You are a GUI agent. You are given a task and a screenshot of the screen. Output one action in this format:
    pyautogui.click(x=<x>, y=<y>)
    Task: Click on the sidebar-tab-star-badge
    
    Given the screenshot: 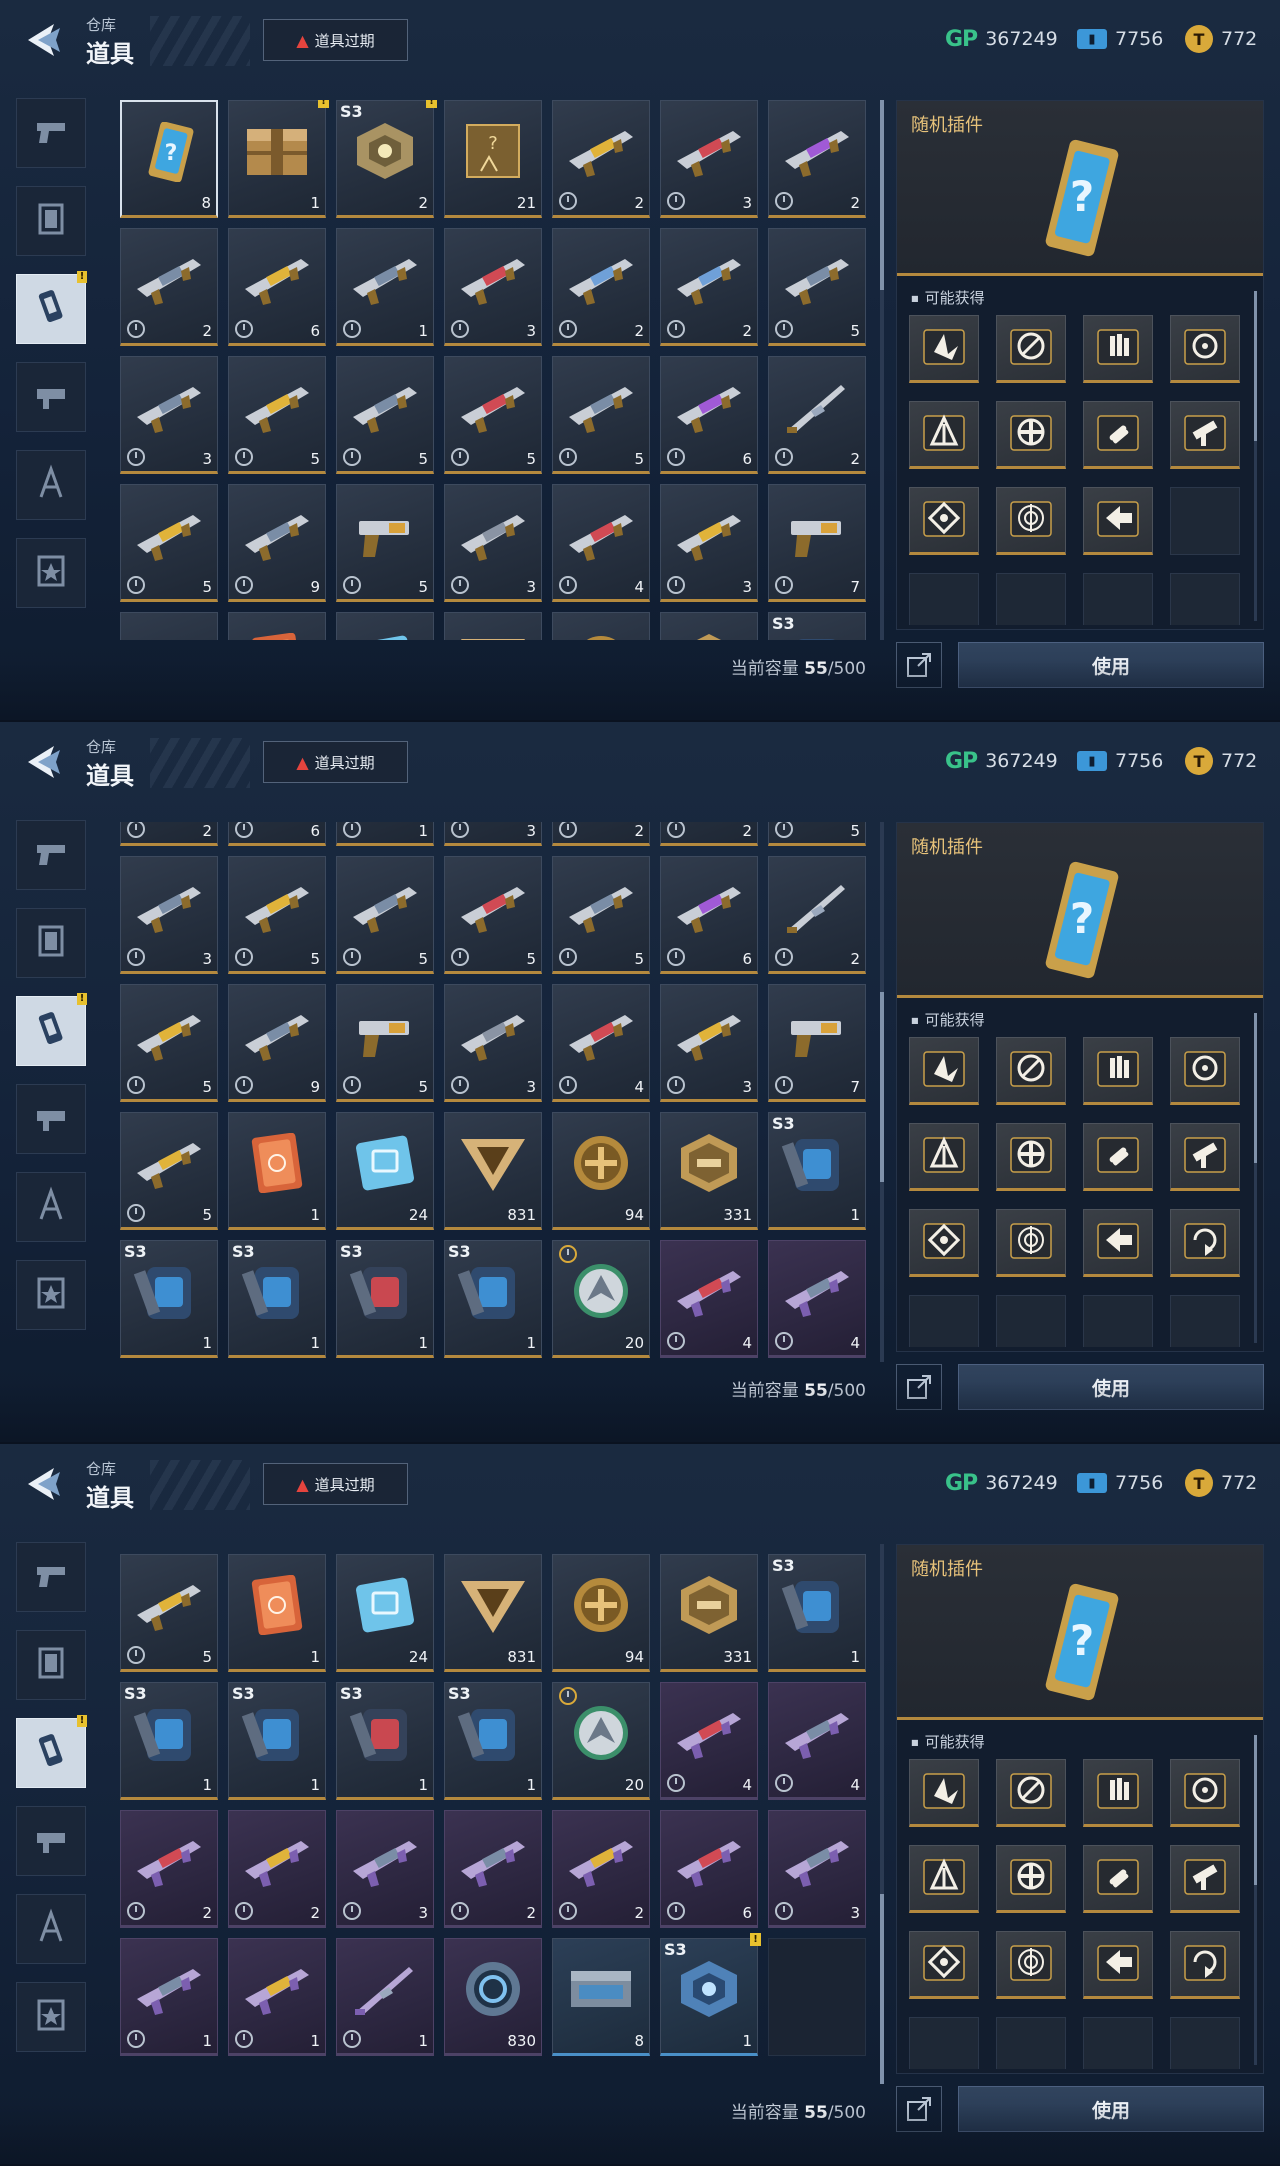 What is the action you would take?
    pyautogui.click(x=51, y=2017)
    